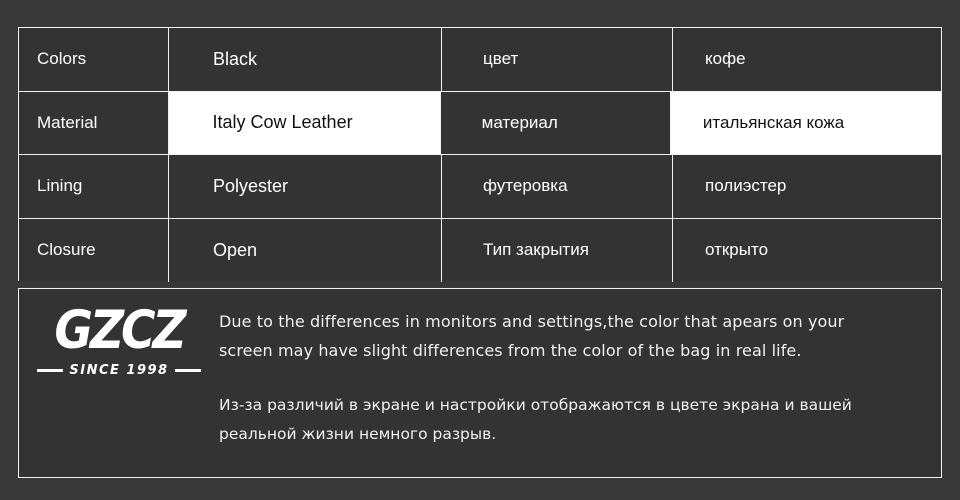 This screenshot has height=500, width=960. Describe the element at coordinates (94, 122) in the screenshot. I see `spec-label-en: Material` at that location.